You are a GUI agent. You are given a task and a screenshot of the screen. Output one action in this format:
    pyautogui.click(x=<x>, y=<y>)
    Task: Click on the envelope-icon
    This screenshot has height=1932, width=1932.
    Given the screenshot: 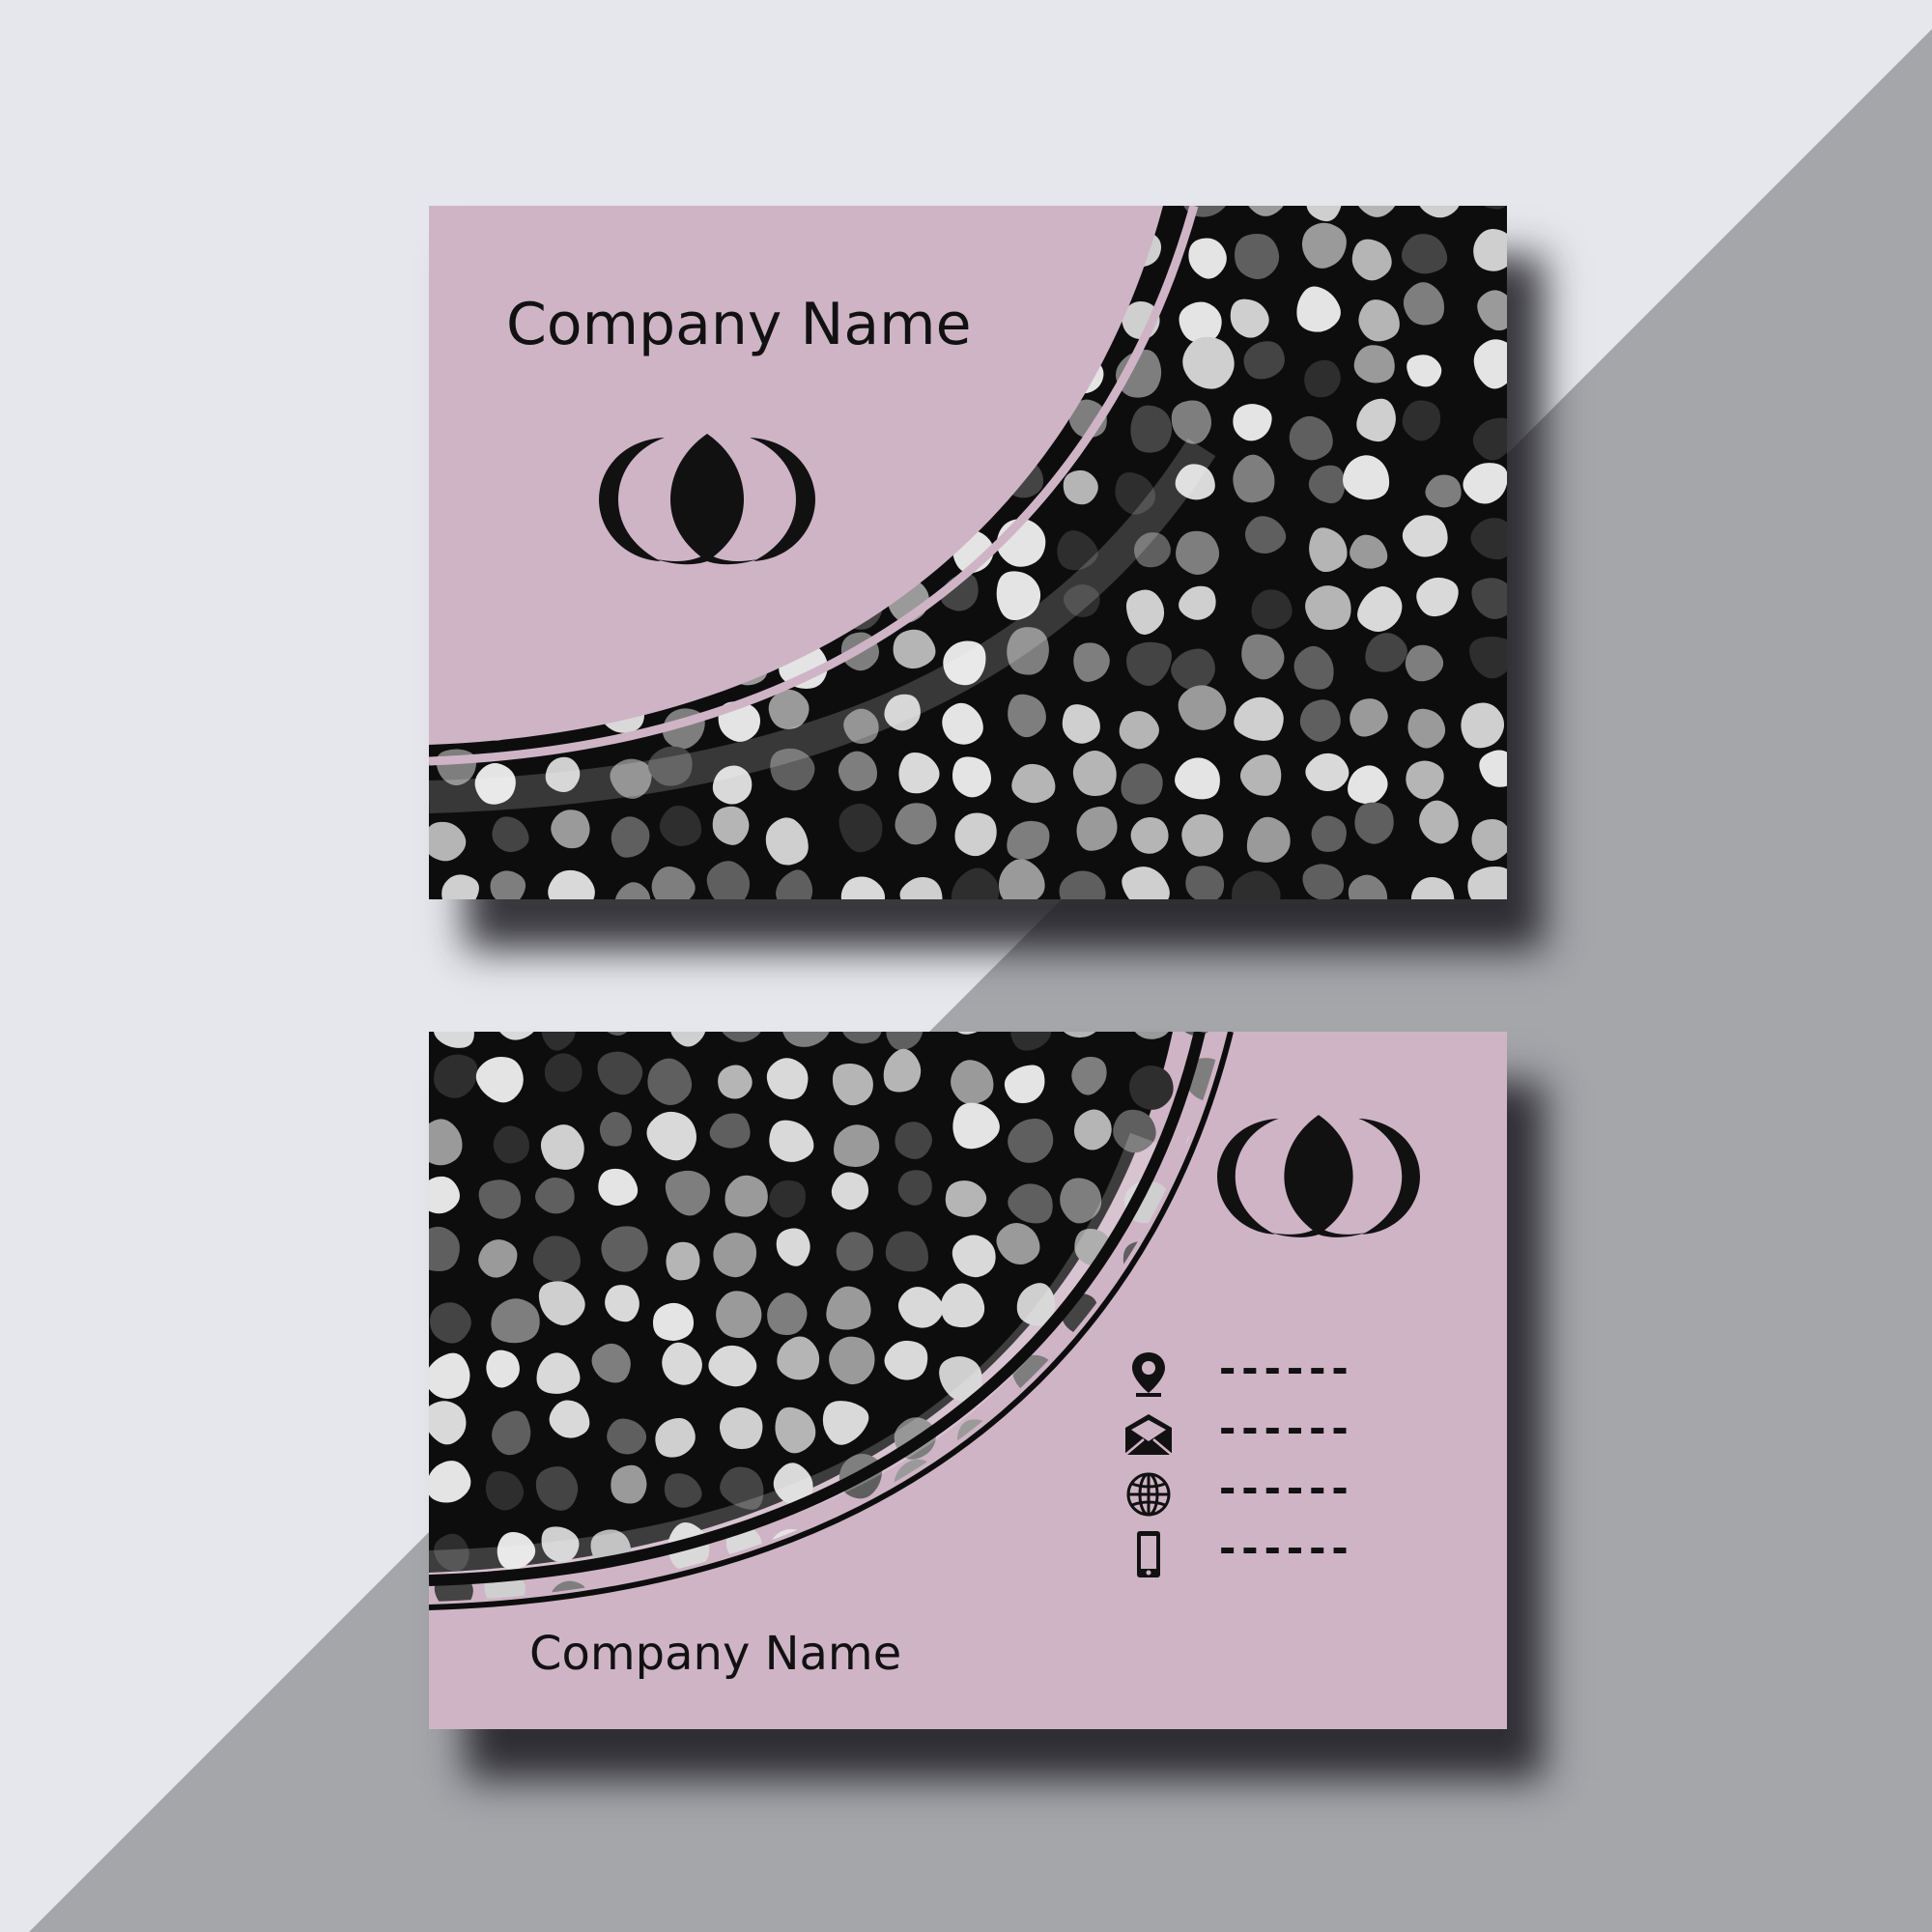 What is the action you would take?
    pyautogui.click(x=1148, y=1435)
    